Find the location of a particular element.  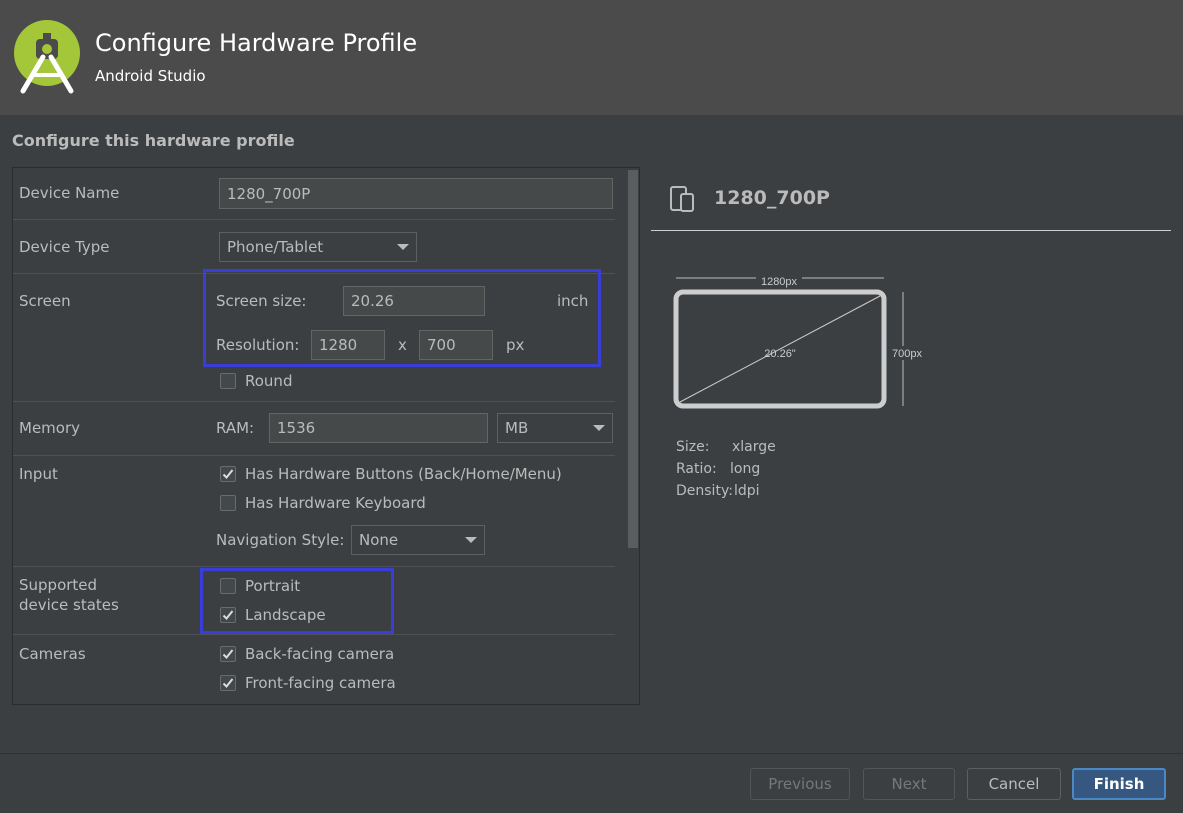

hw-buttons-checkbox is located at coordinates (228, 474).